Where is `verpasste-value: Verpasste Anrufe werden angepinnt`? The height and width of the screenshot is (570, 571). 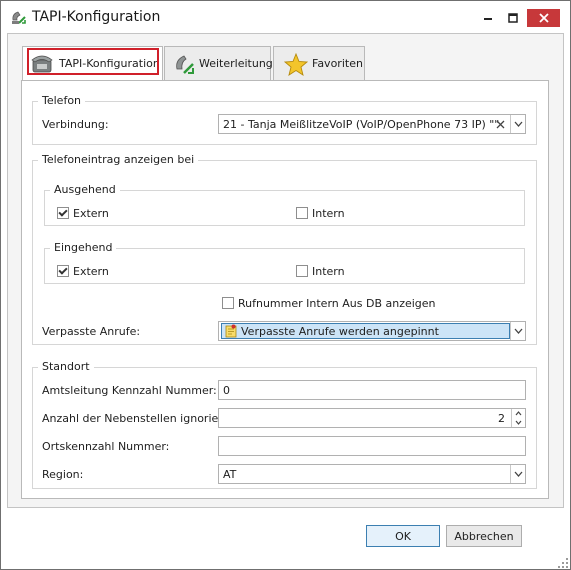 verpasste-value: Verpasste Anrufe werden angepinnt is located at coordinates (340, 331).